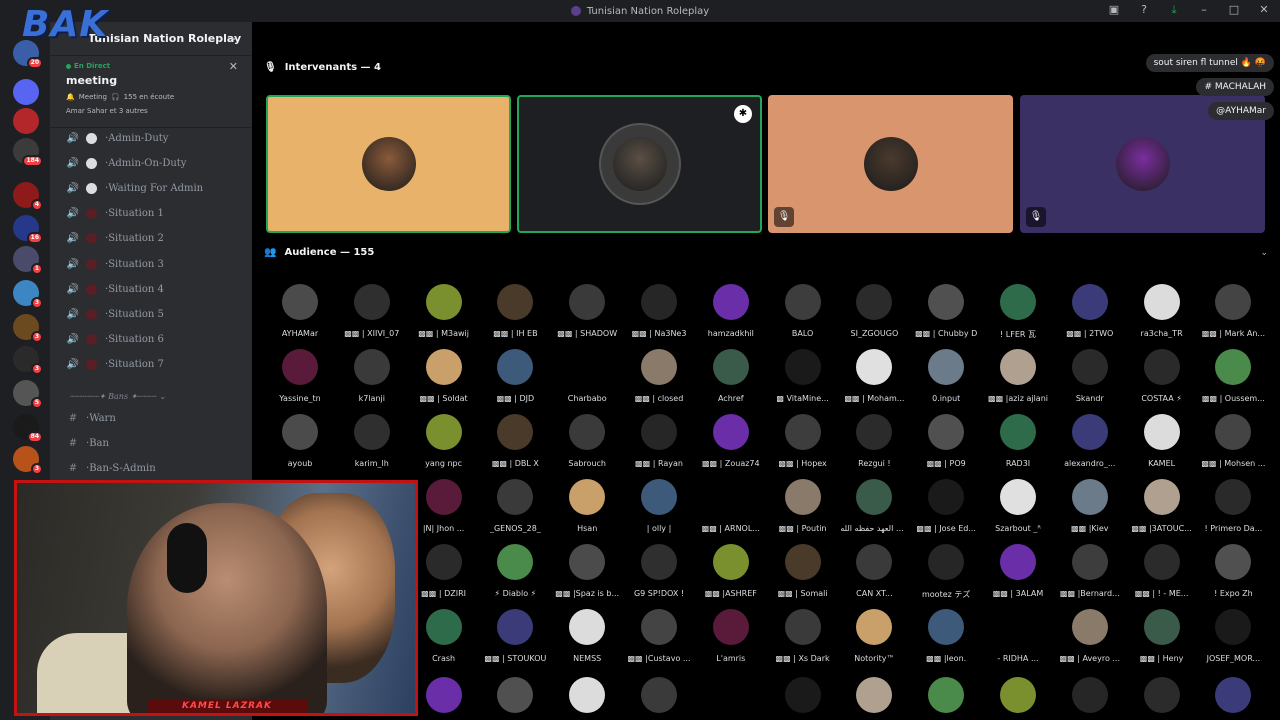 The width and height of the screenshot is (1280, 720). I want to click on audience-member: Rezgui !, so click(874, 441).